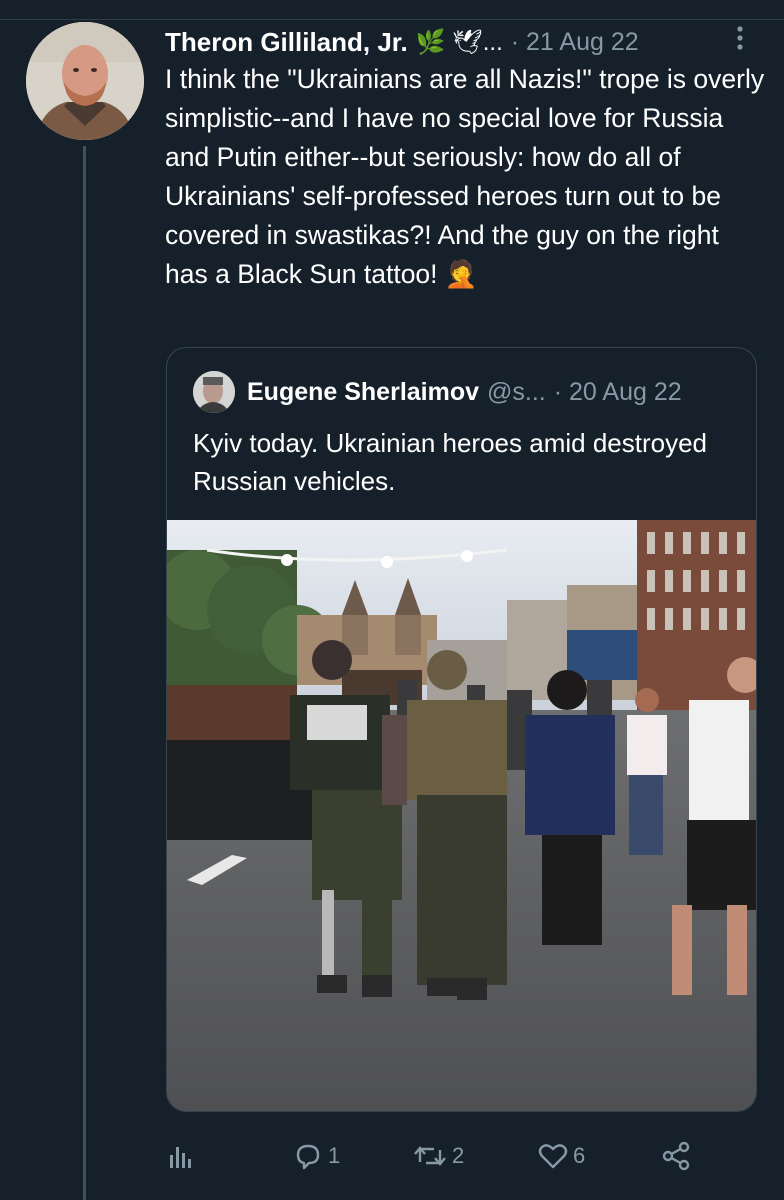  I want to click on quoted-author-avatar, so click(214, 392).